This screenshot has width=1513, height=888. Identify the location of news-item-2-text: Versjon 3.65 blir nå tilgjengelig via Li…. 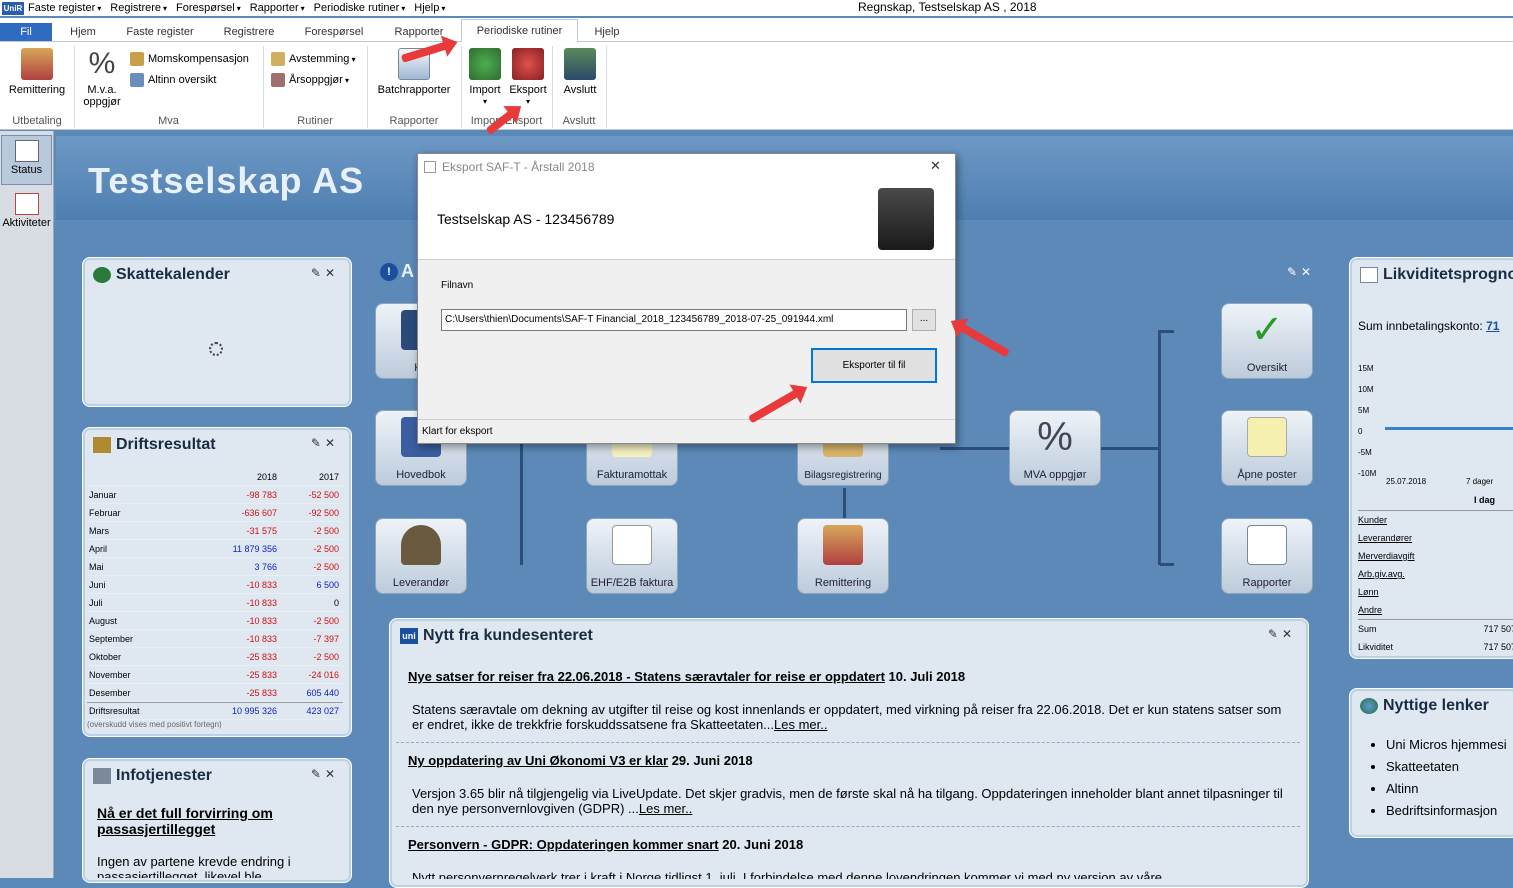
(847, 801).